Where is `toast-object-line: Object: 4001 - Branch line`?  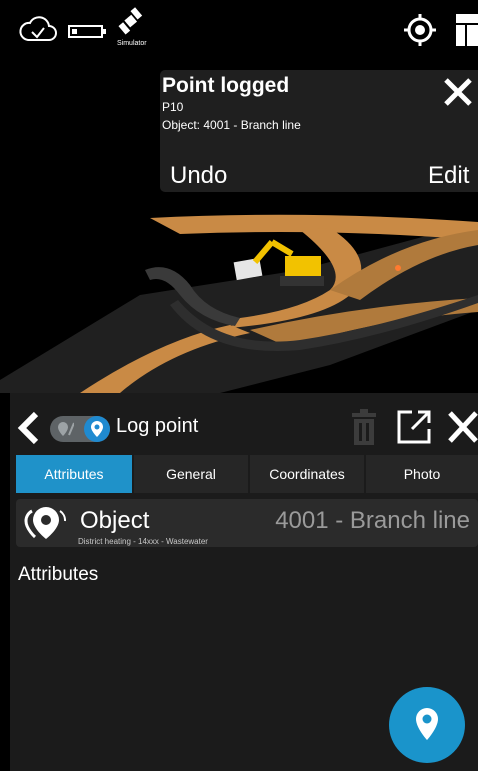
toast-object-line: Object: 4001 - Branch line is located at coordinates (231, 125).